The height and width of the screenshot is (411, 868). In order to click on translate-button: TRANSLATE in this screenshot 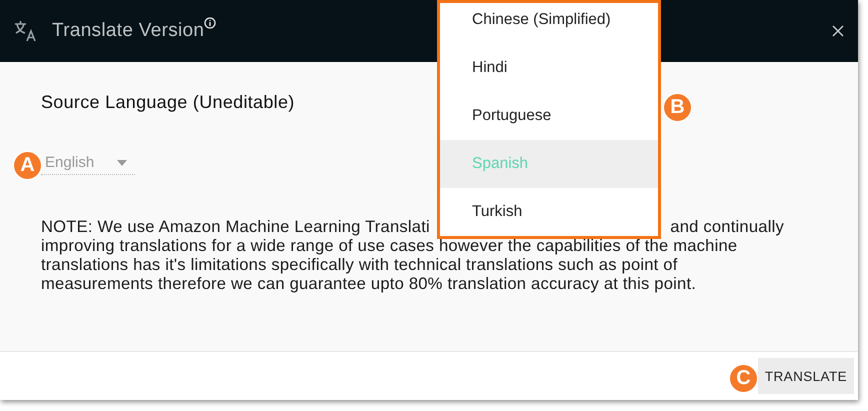, I will do `click(806, 376)`.